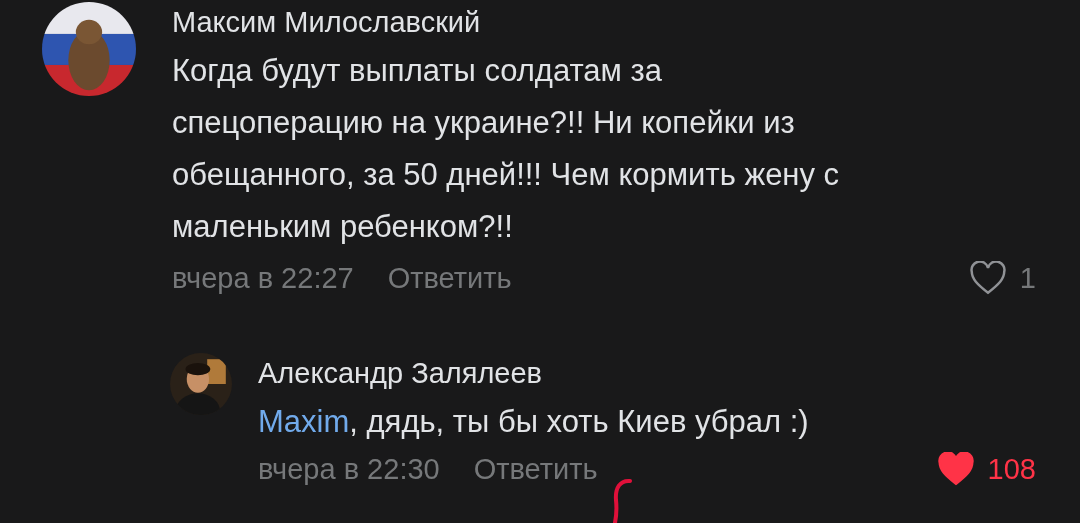  Describe the element at coordinates (349, 469) in the screenshot. I see `timestamp: вчера в 22:30` at that location.